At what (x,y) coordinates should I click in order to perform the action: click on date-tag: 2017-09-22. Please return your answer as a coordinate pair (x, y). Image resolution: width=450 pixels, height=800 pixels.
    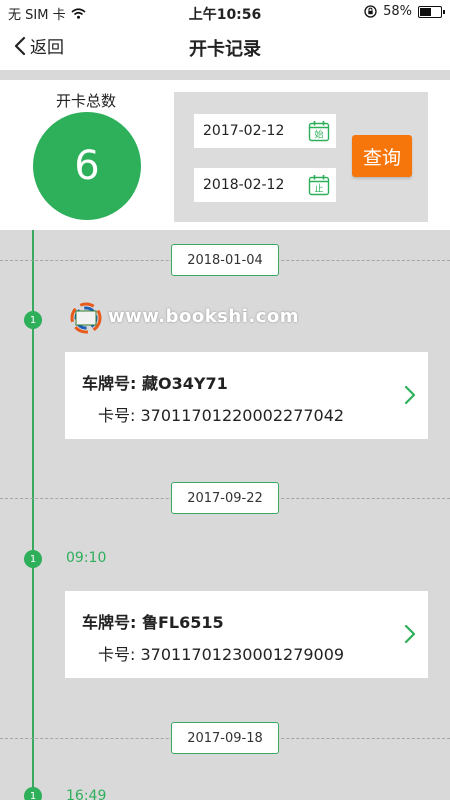
    Looking at the image, I should click on (225, 498).